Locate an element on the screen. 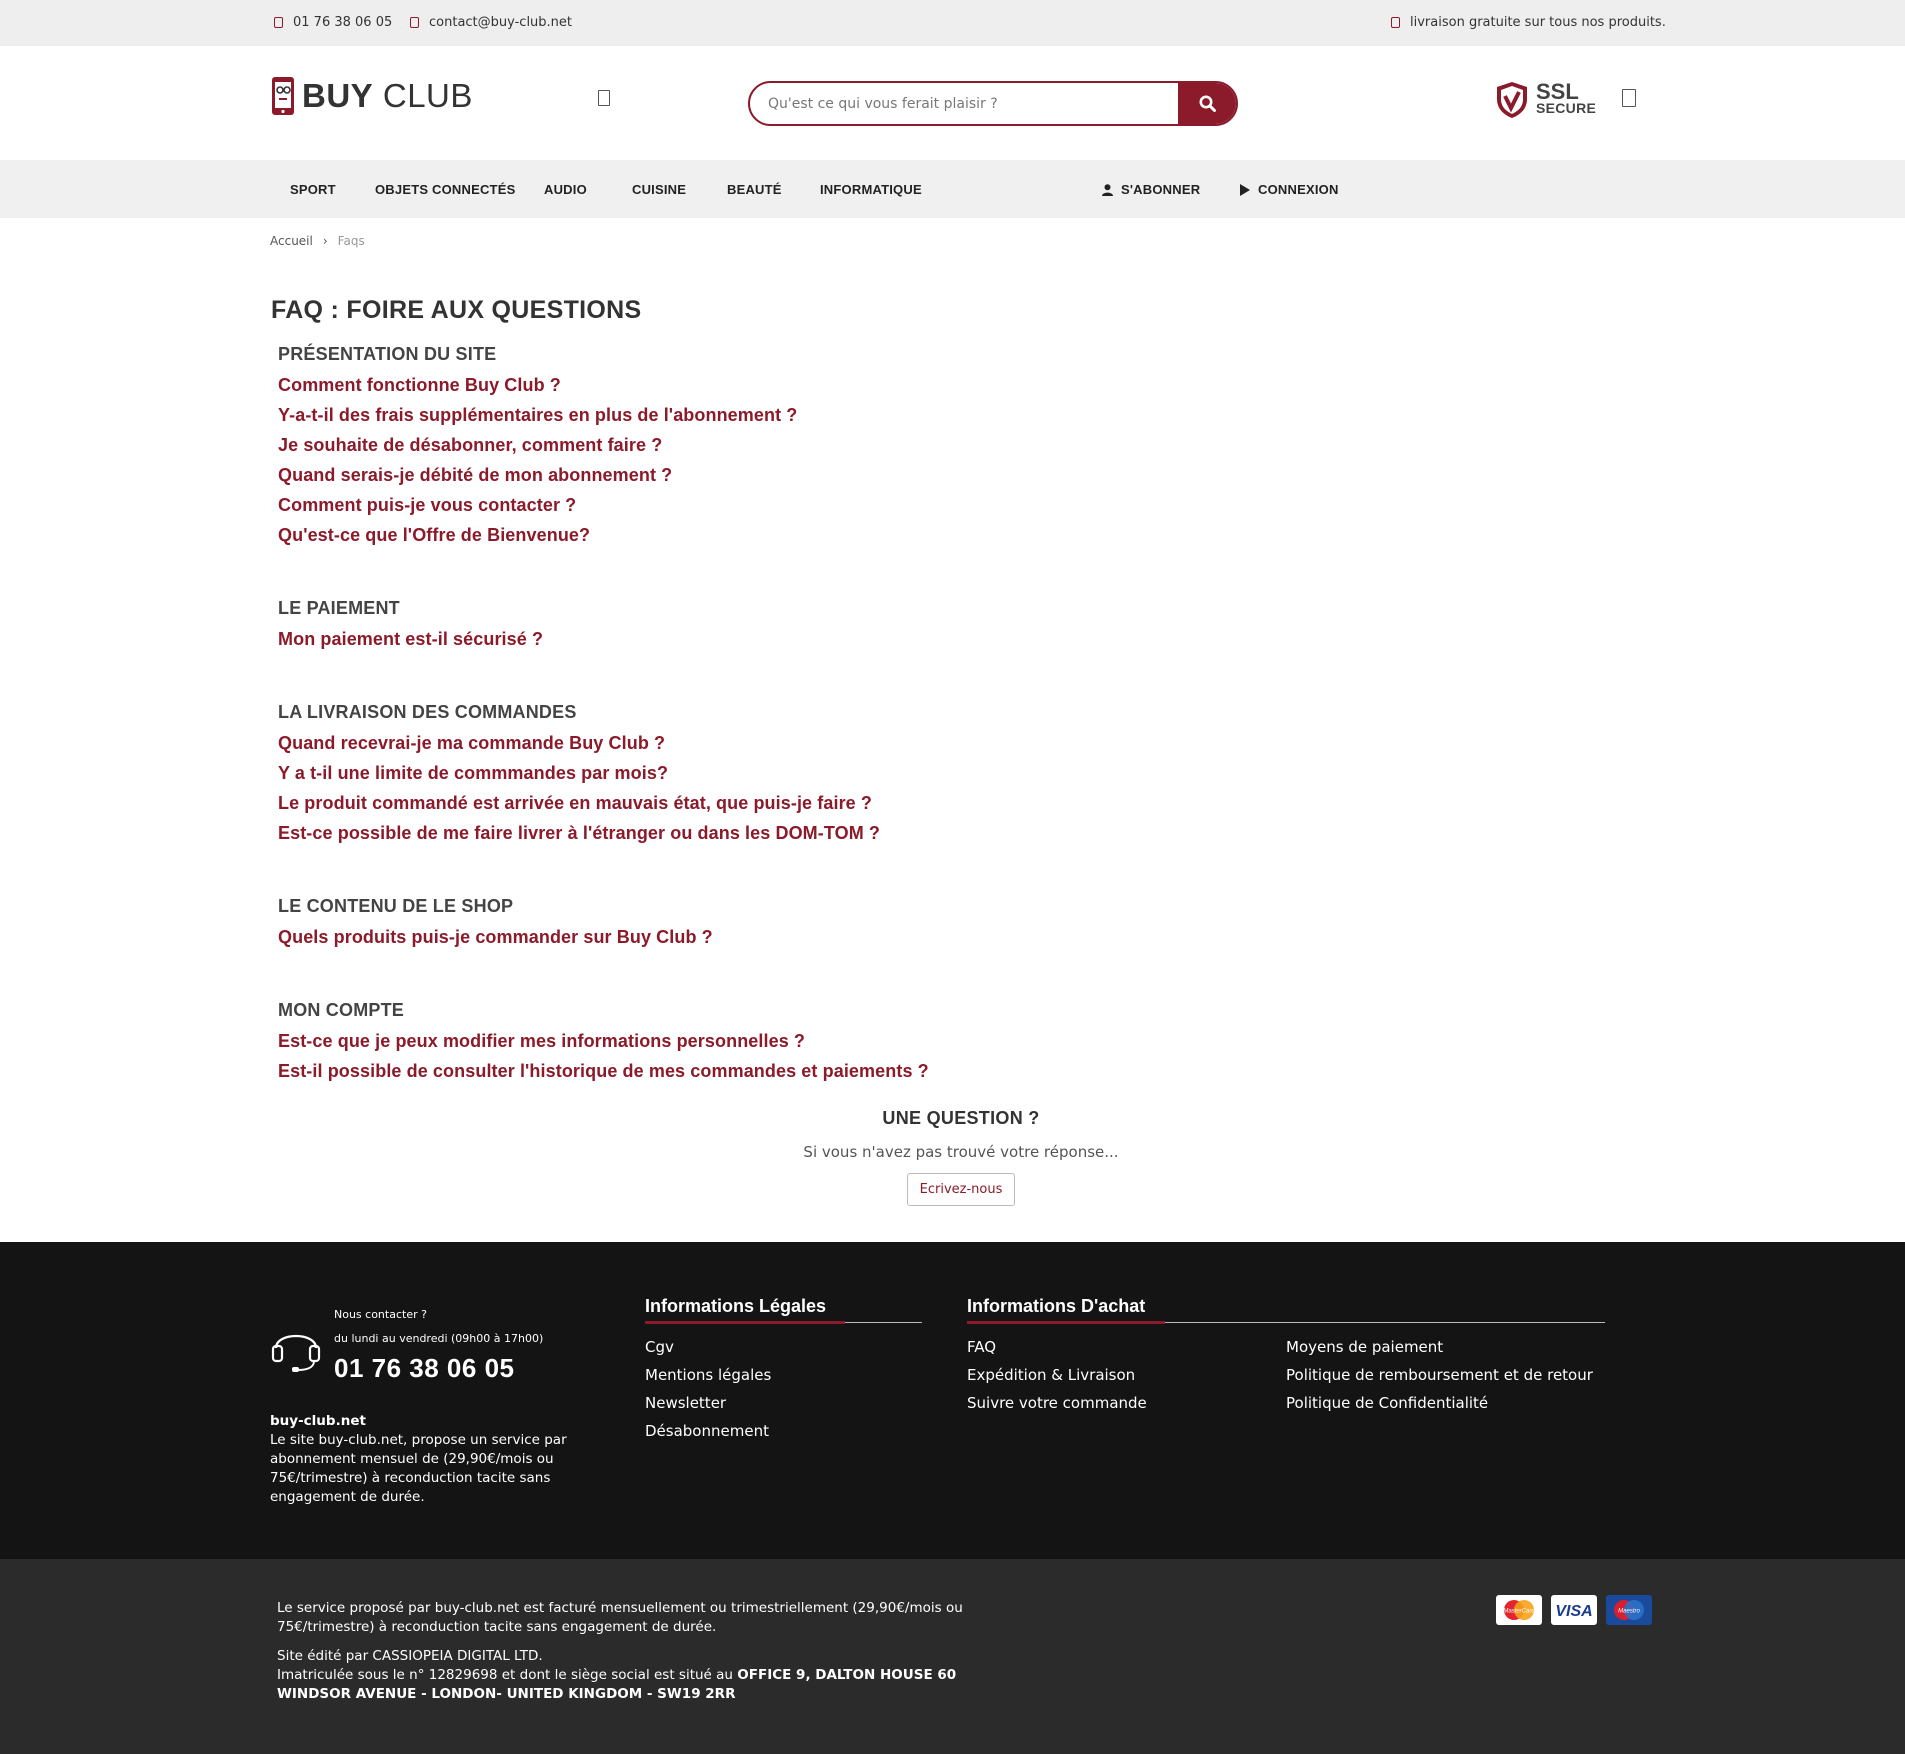 The image size is (1905, 1754). nav-item-cuisine: CUISINE is located at coordinates (659, 189).